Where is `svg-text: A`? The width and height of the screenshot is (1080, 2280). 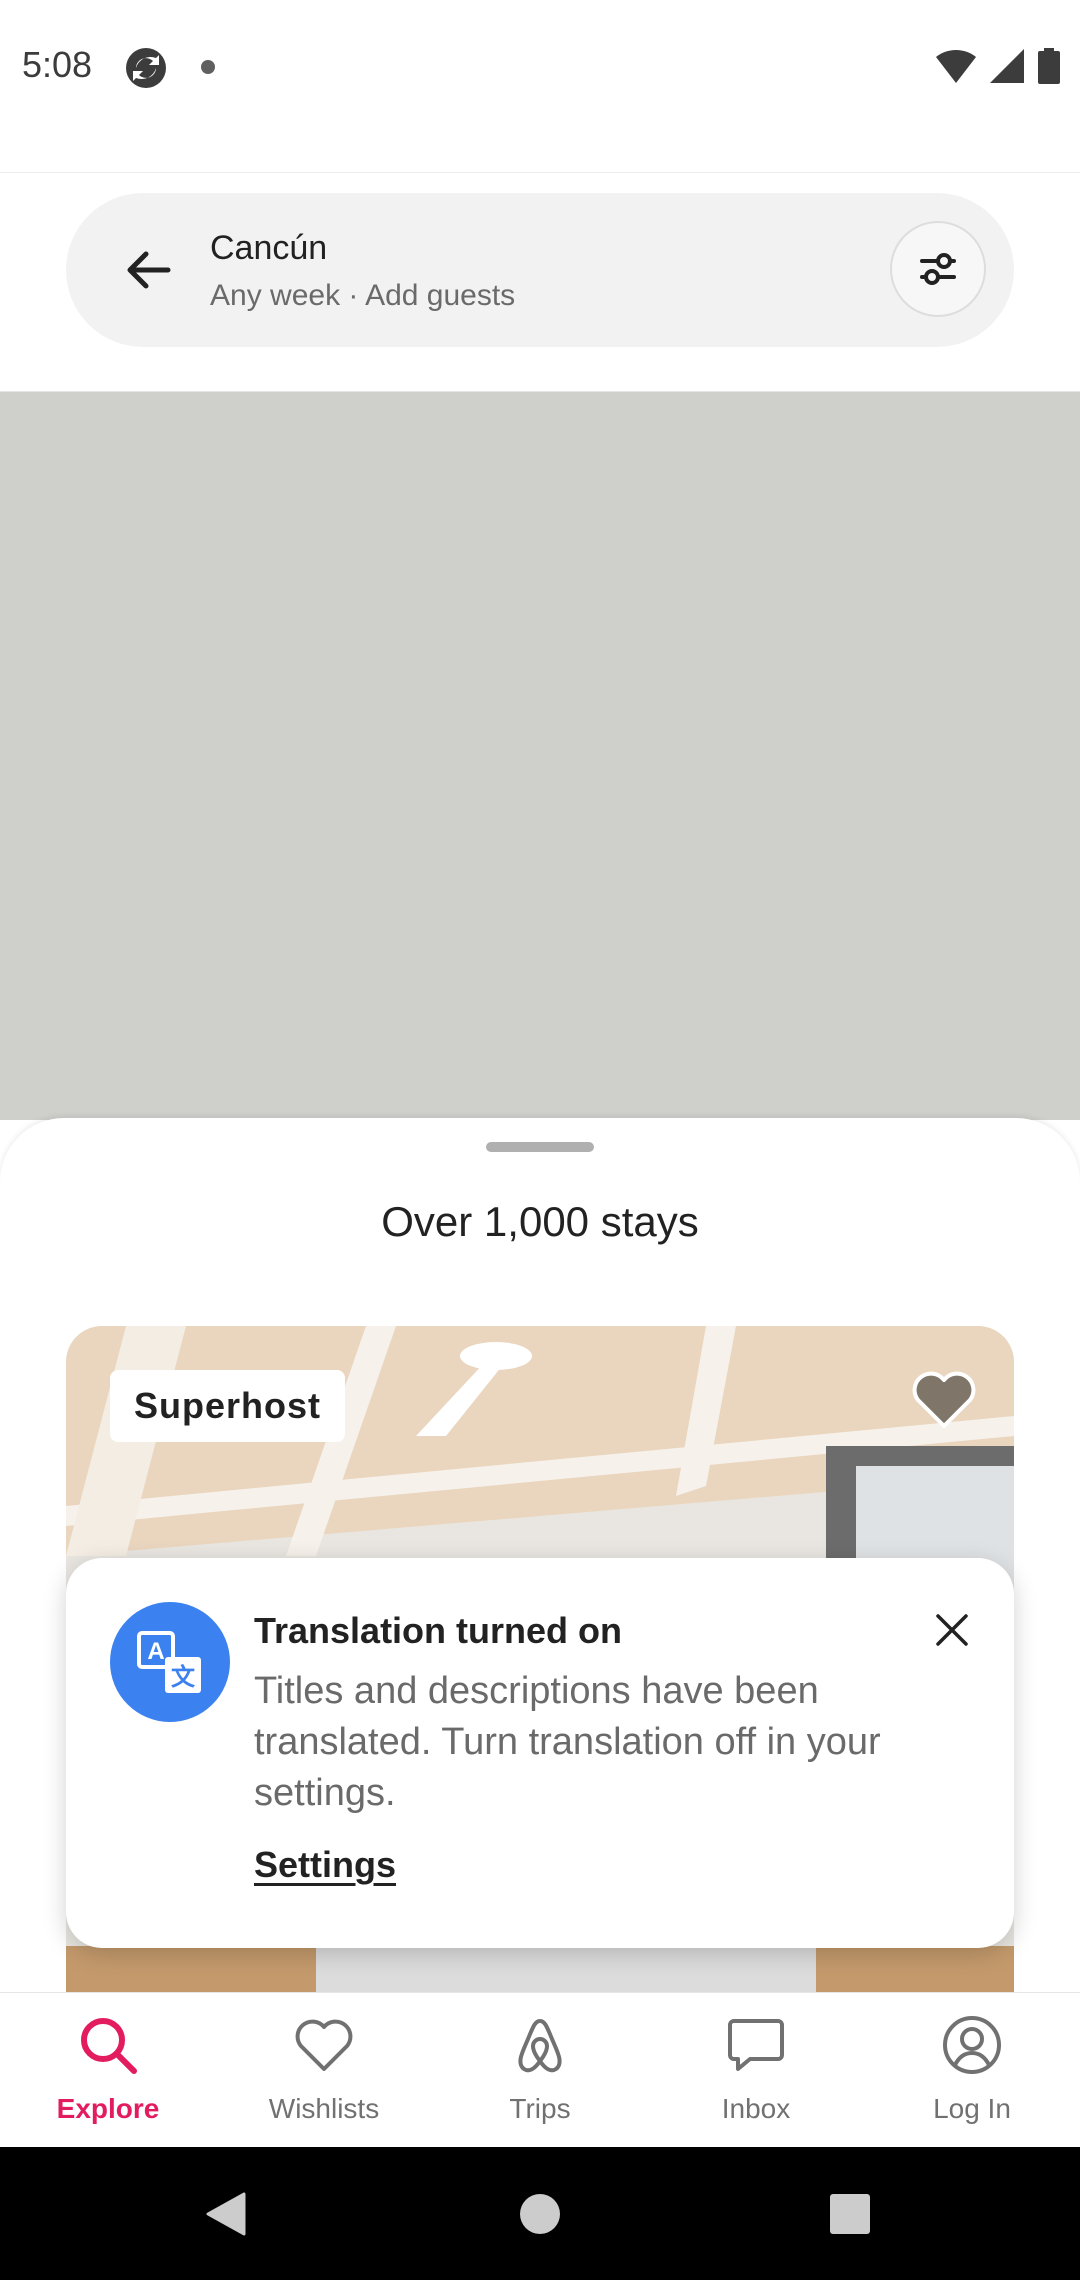
svg-text: A is located at coordinates (155, 1651).